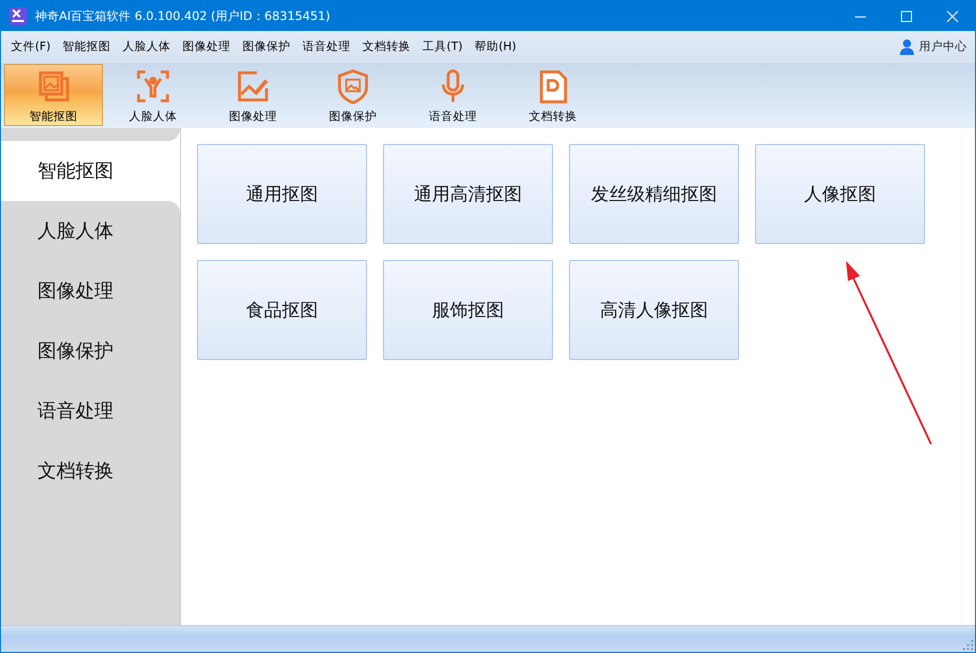 This screenshot has width=976, height=653. Describe the element at coordinates (53, 95) in the screenshot. I see `toolbar-button: 智能抠图` at that location.